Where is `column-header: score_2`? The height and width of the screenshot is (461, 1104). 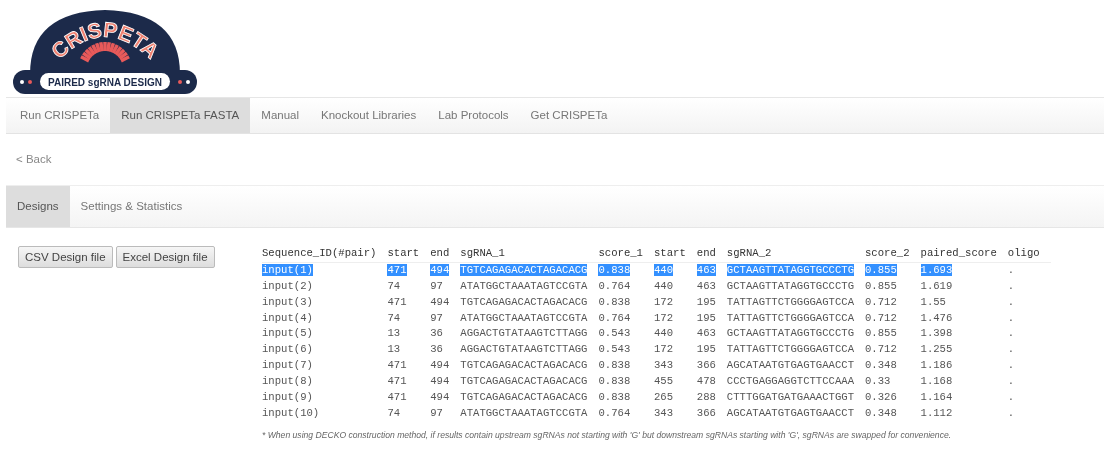 column-header: score_2 is located at coordinates (893, 254).